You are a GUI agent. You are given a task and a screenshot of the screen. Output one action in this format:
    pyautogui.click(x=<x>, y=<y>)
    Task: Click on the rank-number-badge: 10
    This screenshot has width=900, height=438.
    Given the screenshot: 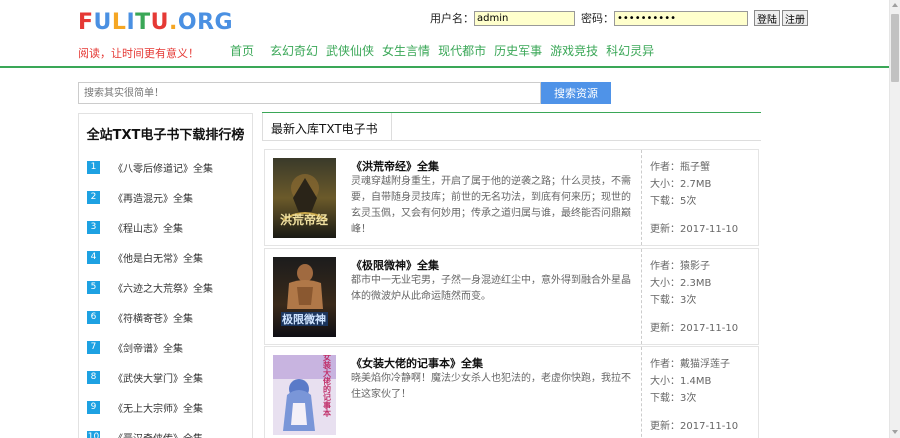 What is the action you would take?
    pyautogui.click(x=93, y=434)
    